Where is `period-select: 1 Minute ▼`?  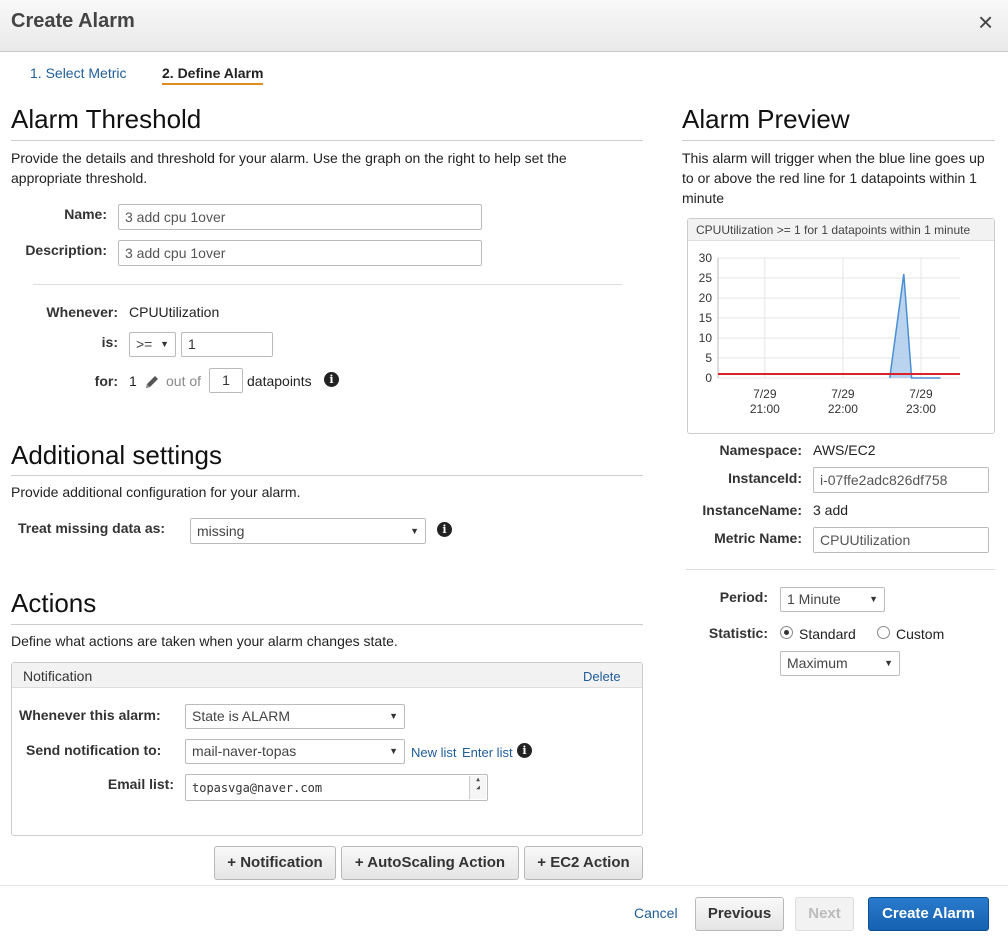
period-select: 1 Minute ▼ is located at coordinates (832, 599).